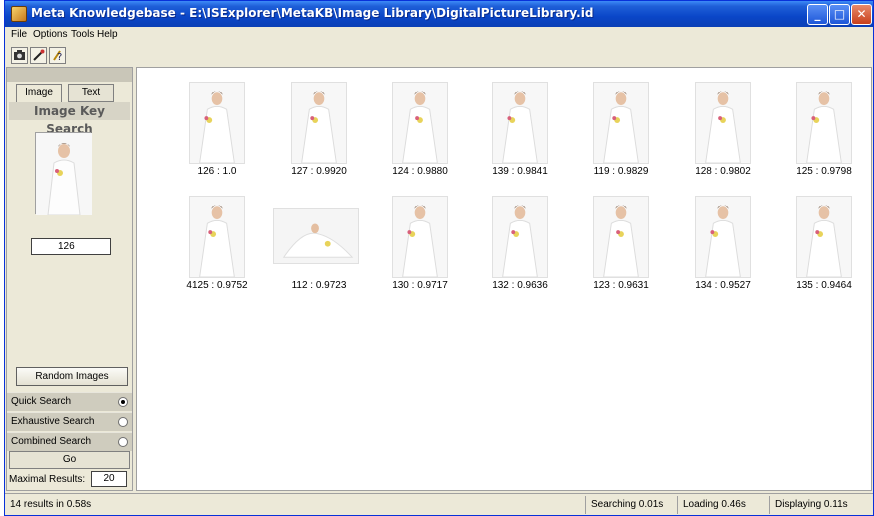  I want to click on tab-image: Image, so click(39, 93).